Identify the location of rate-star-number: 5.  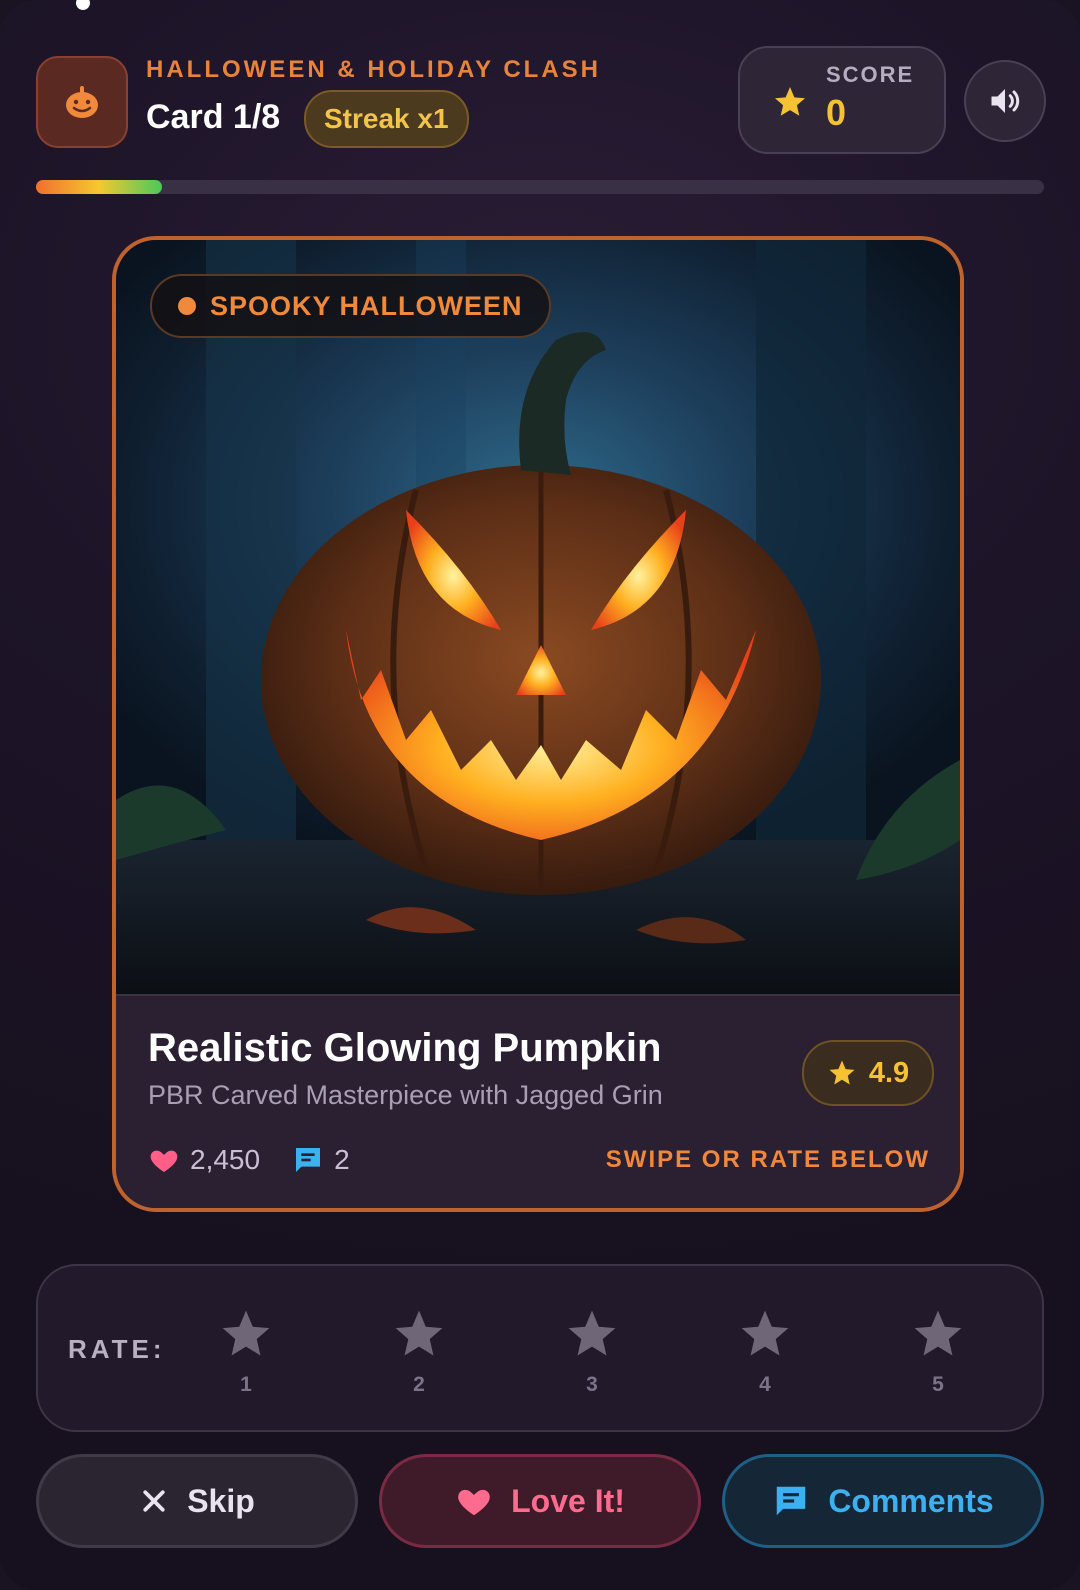
(938, 1384).